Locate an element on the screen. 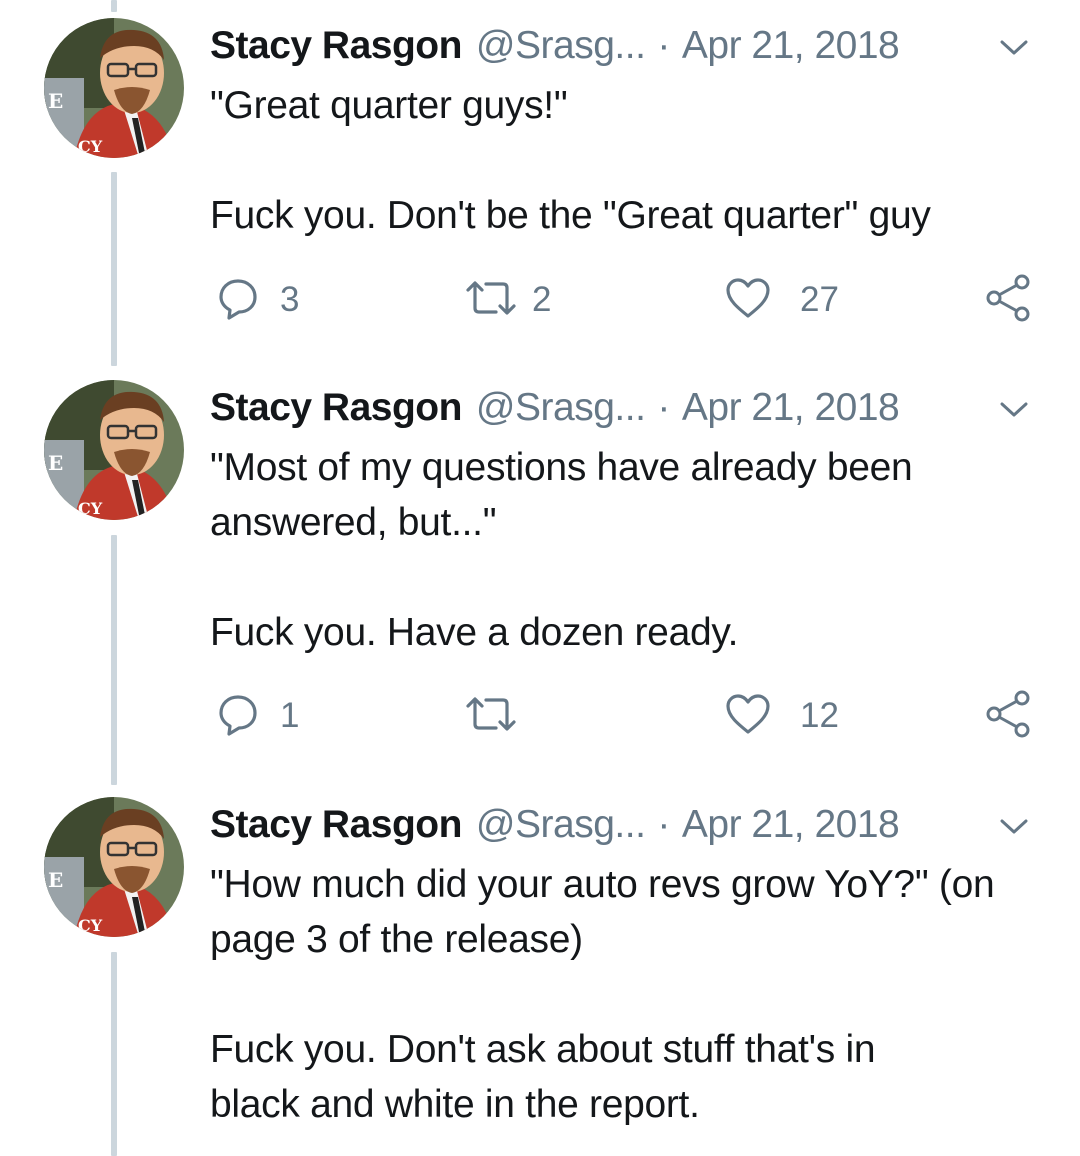 The width and height of the screenshot is (1080, 1156). reply-button: 1 is located at coordinates (257, 716).